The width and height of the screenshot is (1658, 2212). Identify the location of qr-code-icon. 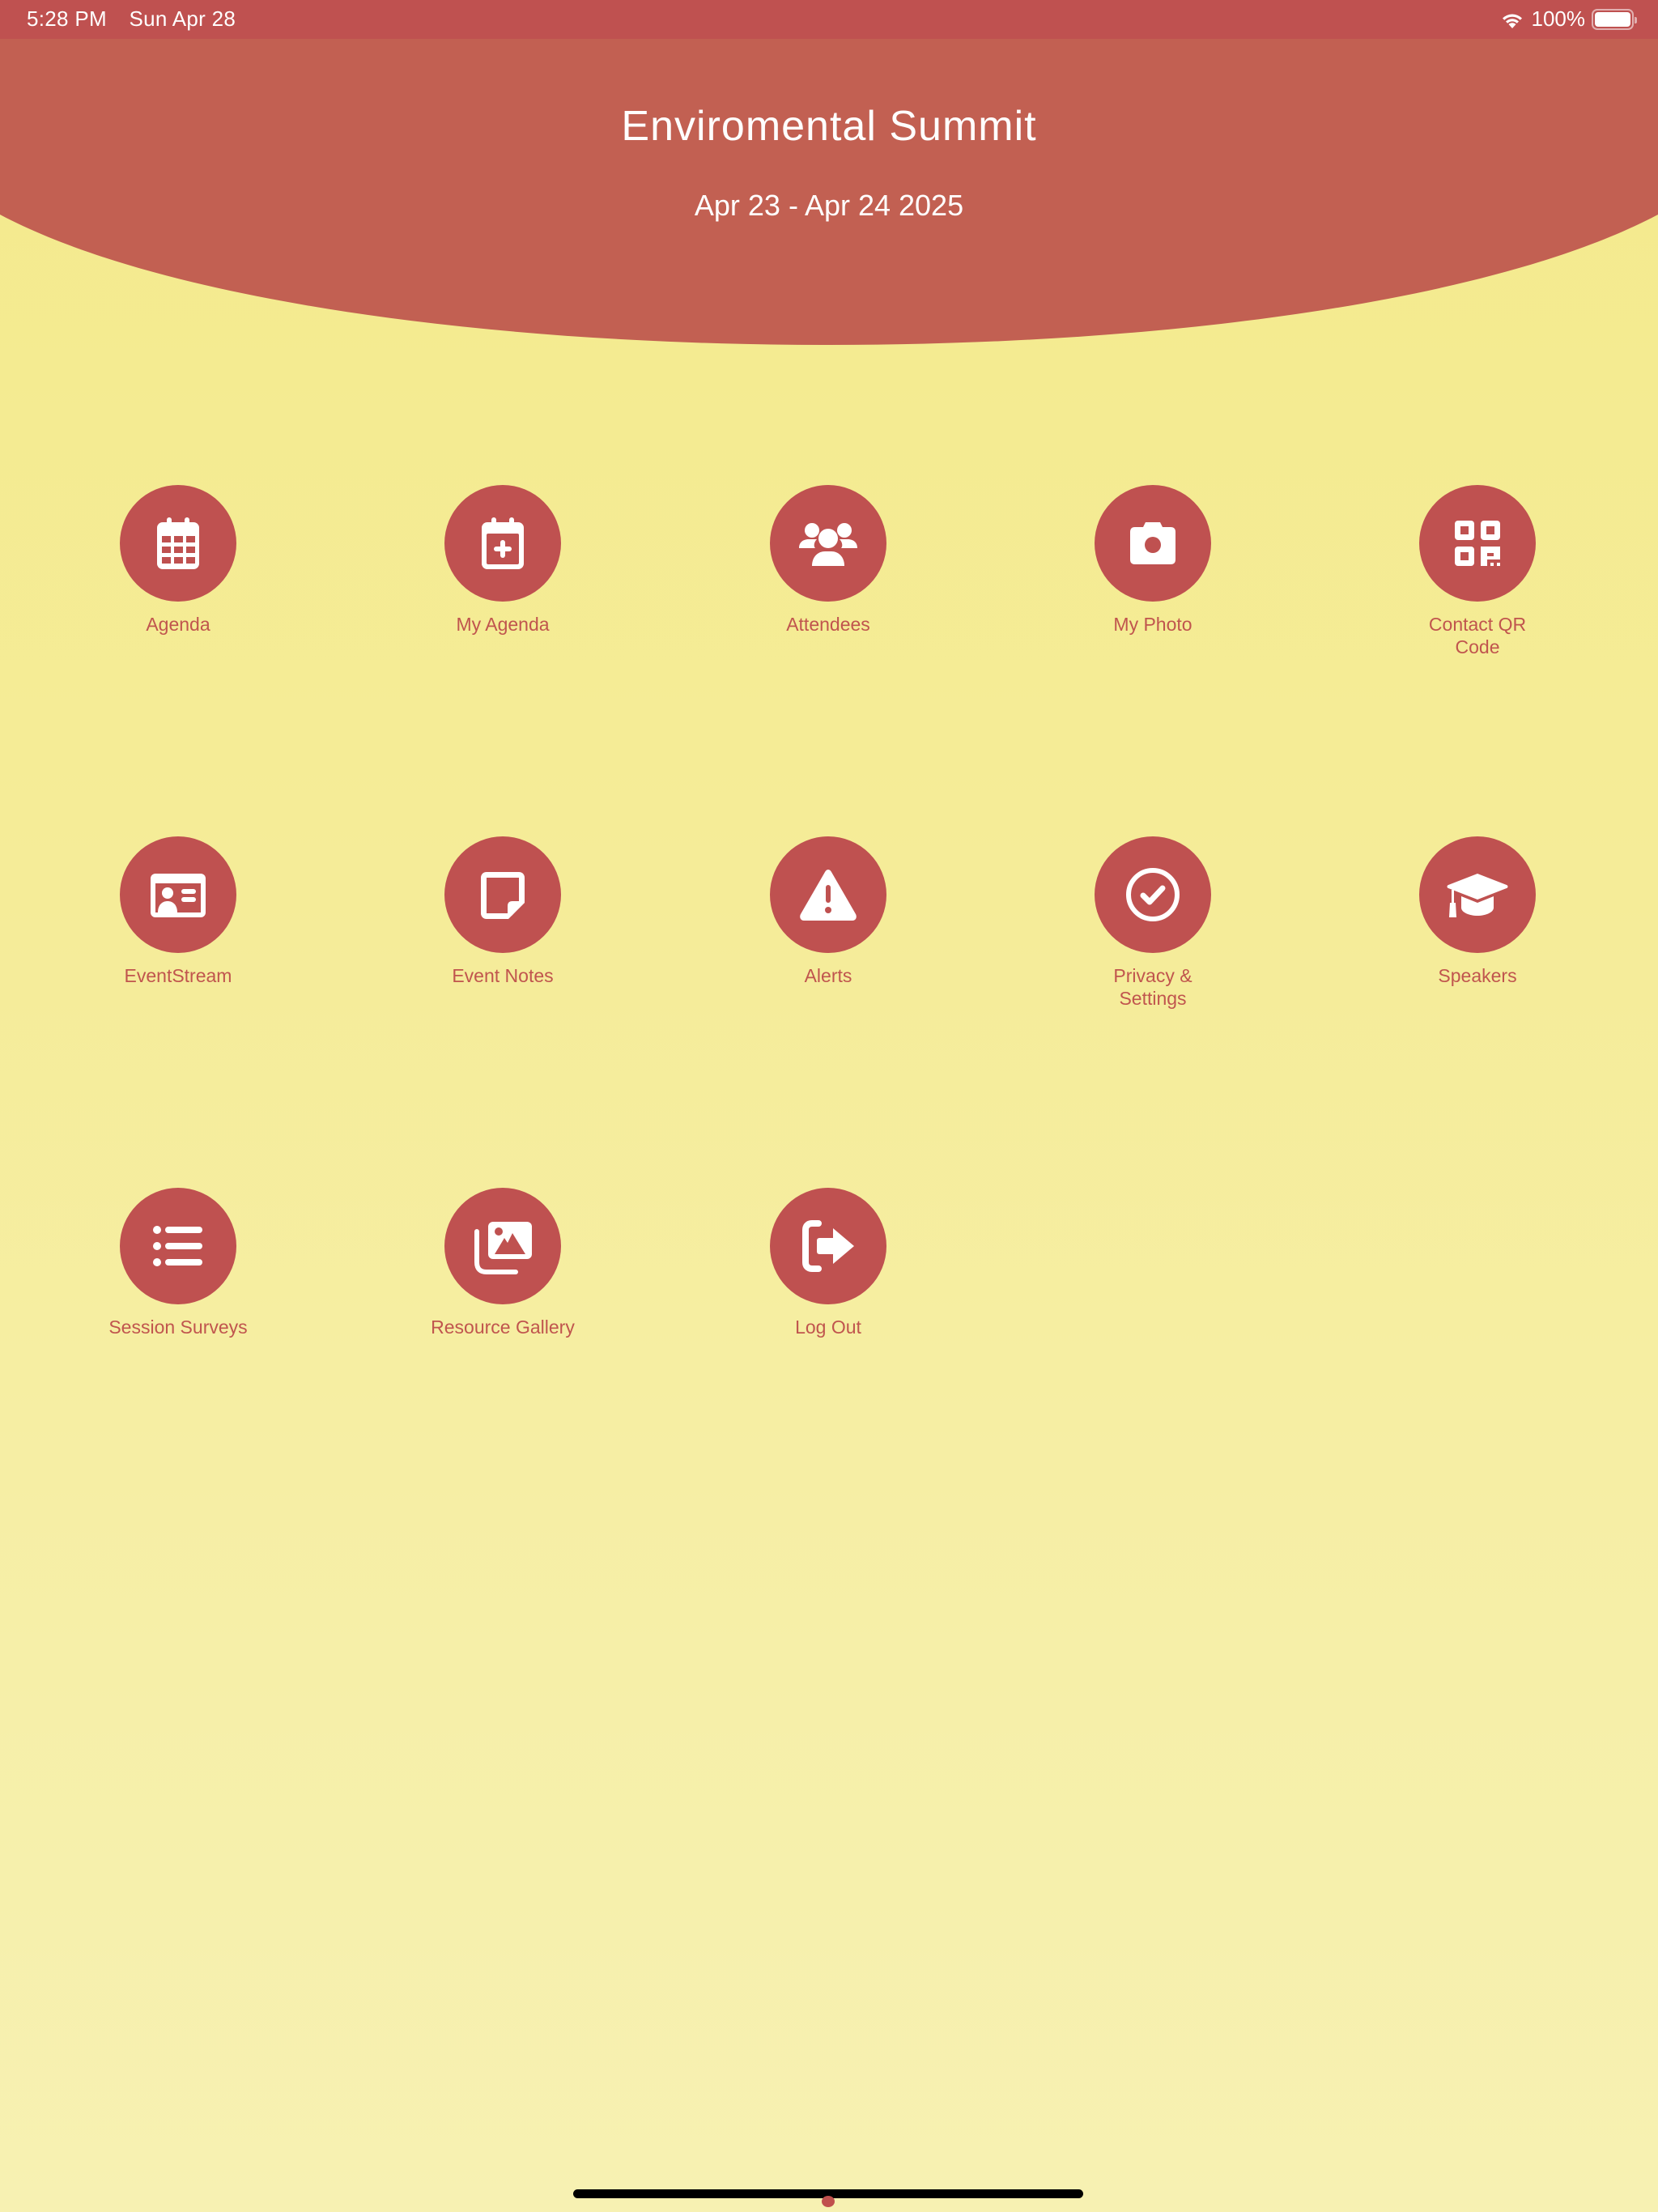
(1477, 543).